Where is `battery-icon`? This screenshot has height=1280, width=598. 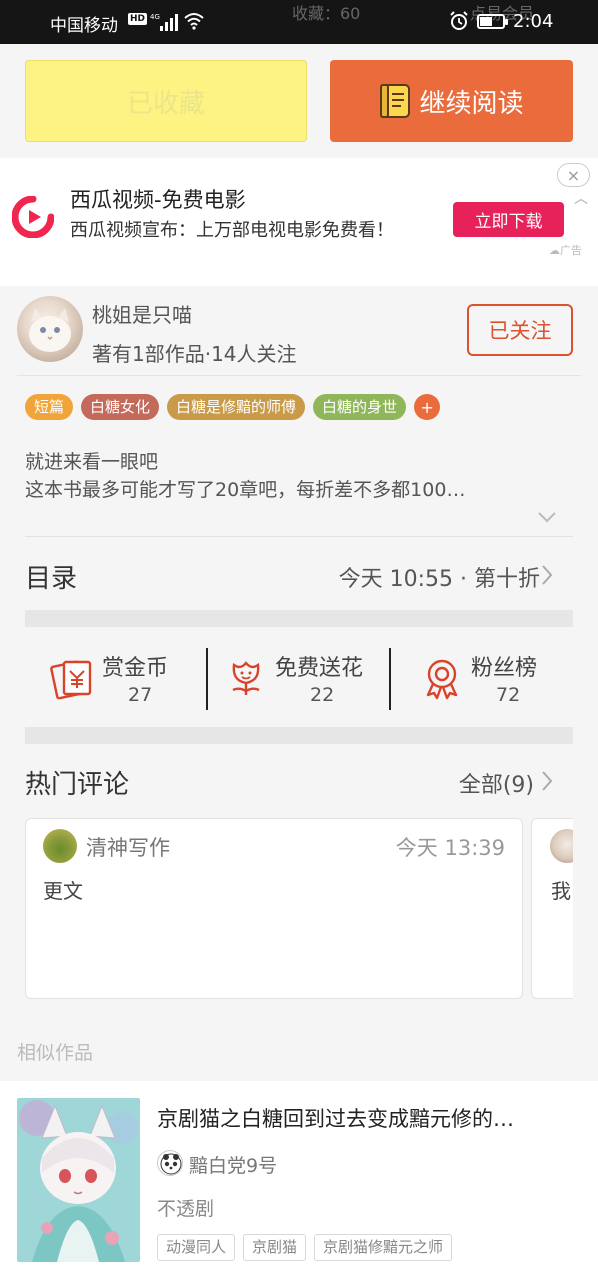
battery-icon is located at coordinates (492, 21).